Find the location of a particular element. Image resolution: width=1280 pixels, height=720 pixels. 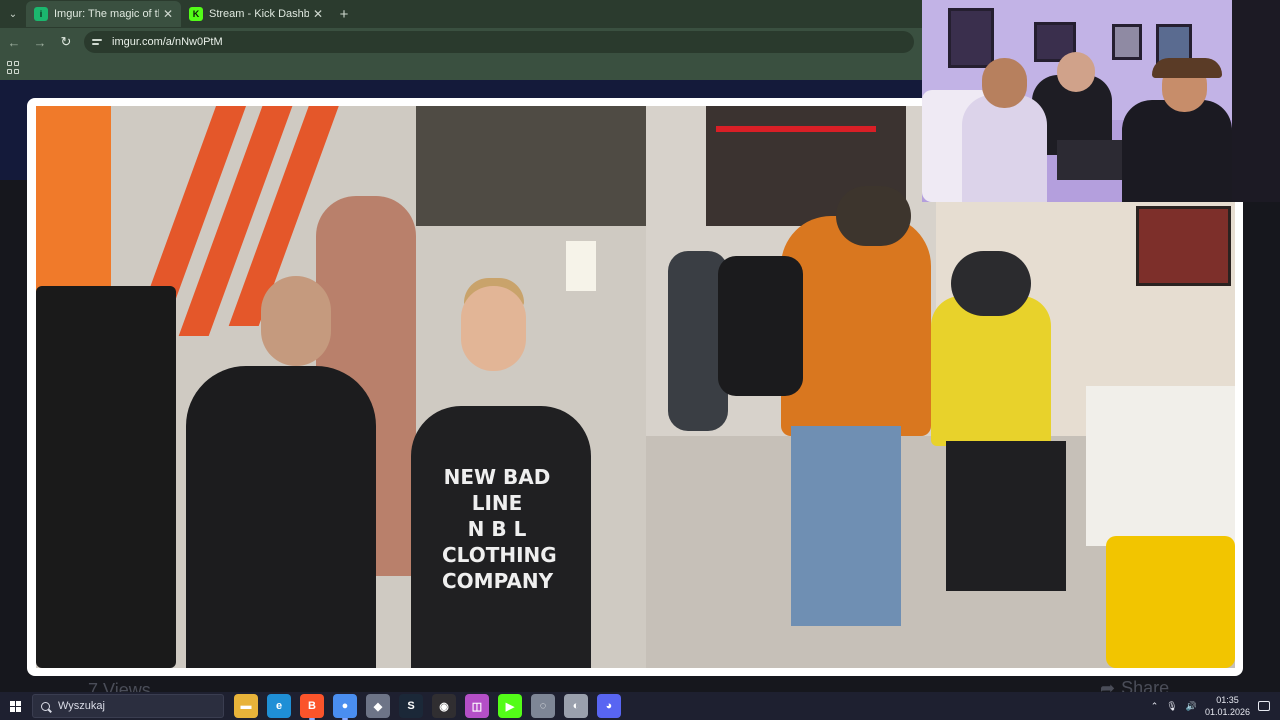

tab-kick-dashboard: K Stream - Kick Dashboard ✕ is located at coordinates (256, 14).